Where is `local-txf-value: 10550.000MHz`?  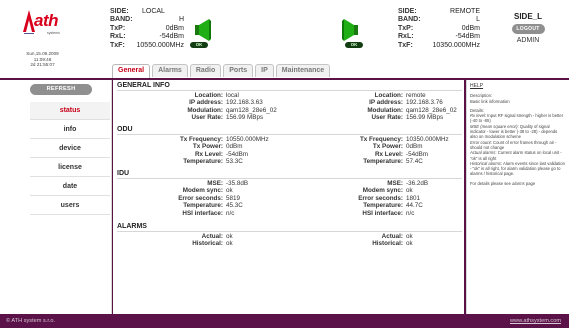 local-txf-value: 10550.000MHz is located at coordinates (160, 45).